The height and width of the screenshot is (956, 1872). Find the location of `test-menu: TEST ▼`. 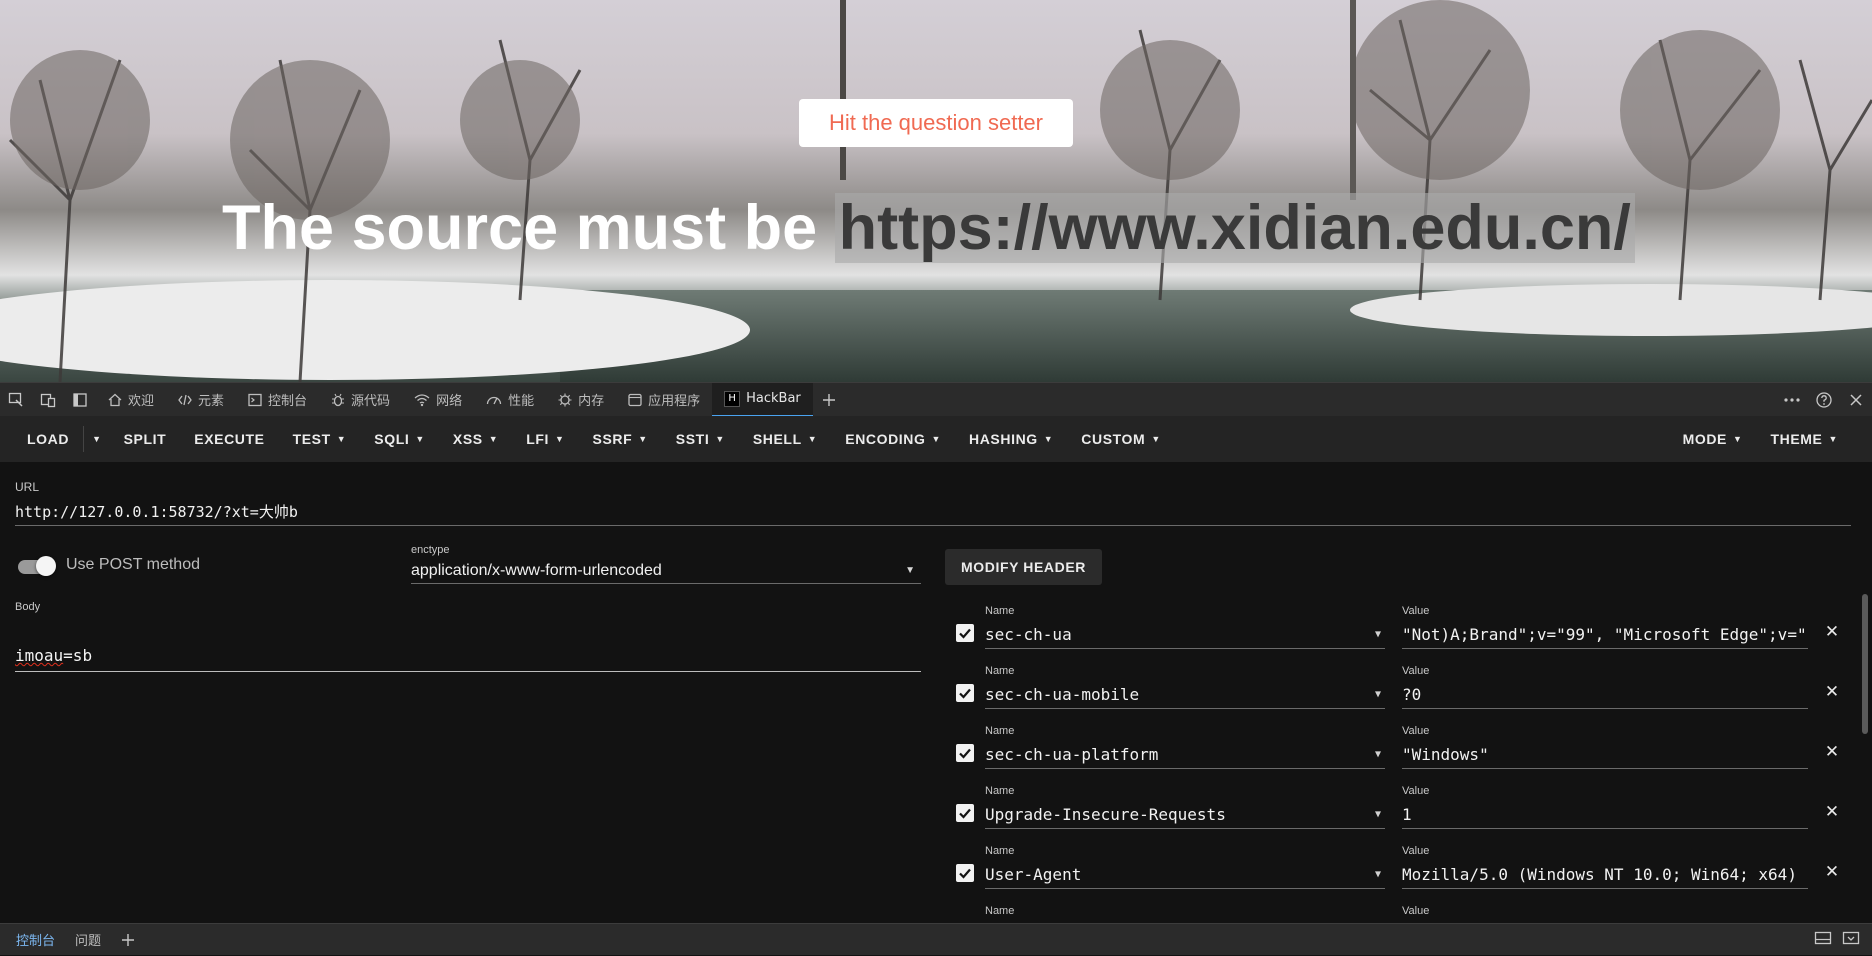

test-menu: TEST ▼ is located at coordinates (320, 439).